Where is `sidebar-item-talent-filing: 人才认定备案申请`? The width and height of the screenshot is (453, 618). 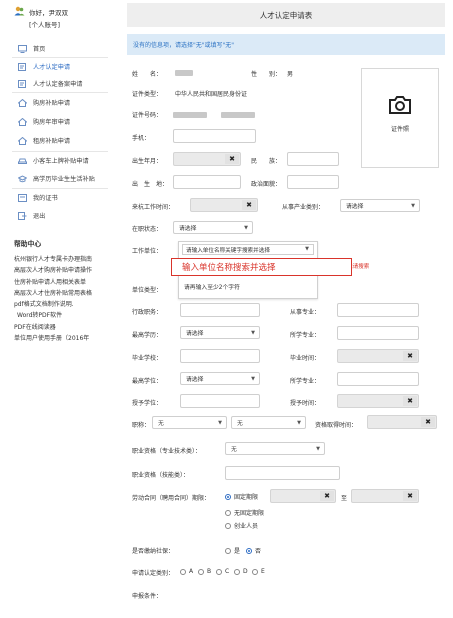 sidebar-item-talent-filing: 人才认定备案申请 is located at coordinates (54, 83).